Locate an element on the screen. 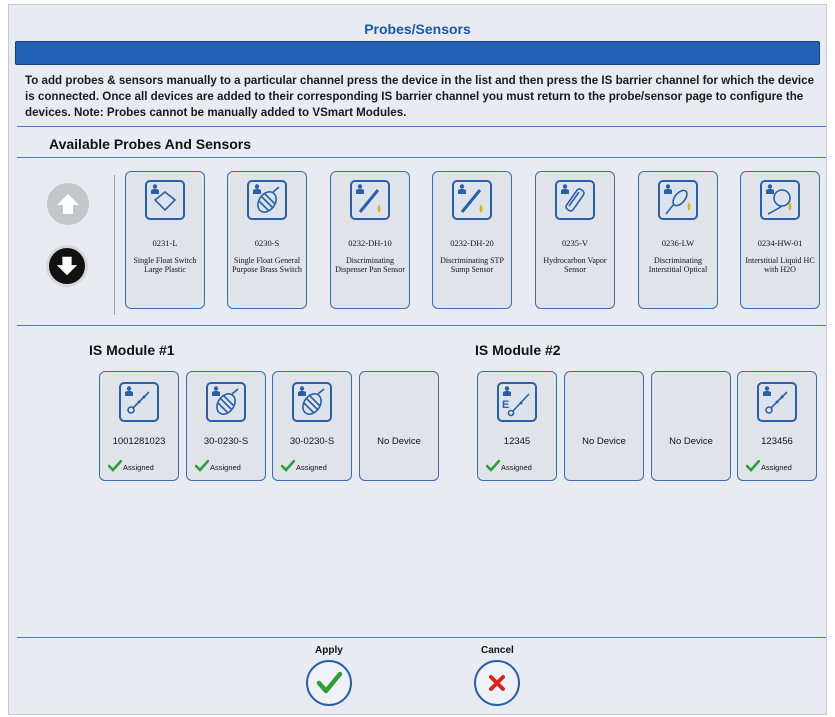  title-bar is located at coordinates (417, 53).